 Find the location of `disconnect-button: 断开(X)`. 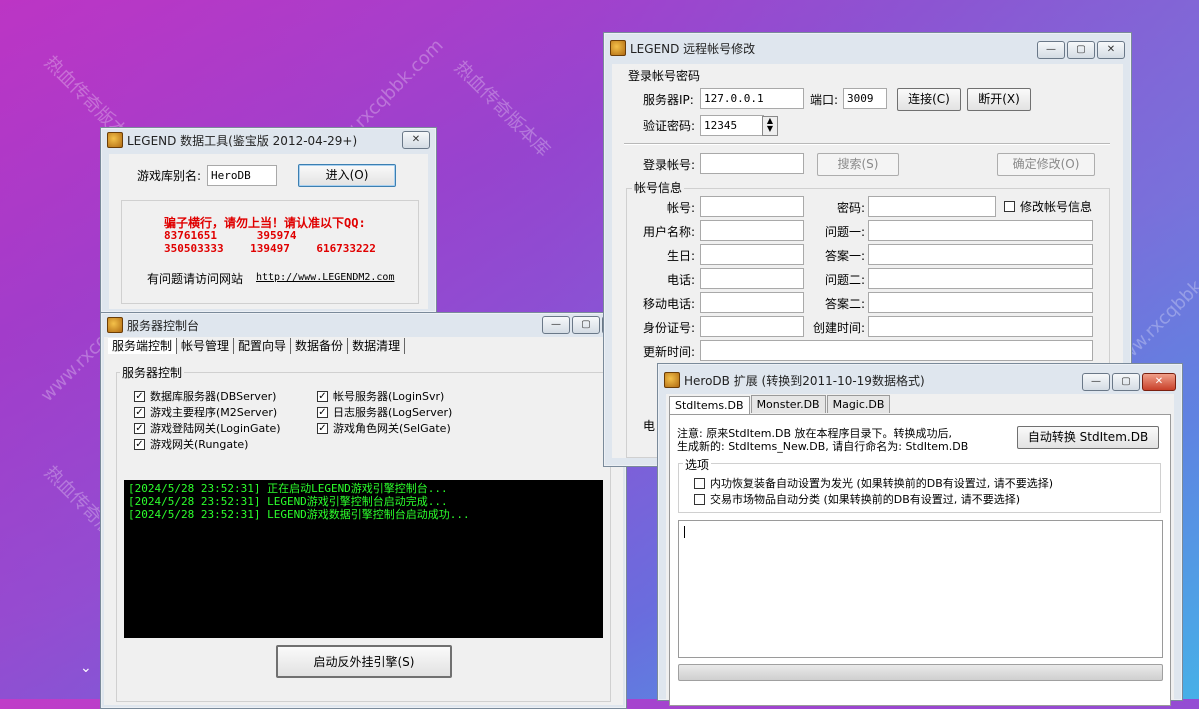

disconnect-button: 断开(X) is located at coordinates (999, 99).